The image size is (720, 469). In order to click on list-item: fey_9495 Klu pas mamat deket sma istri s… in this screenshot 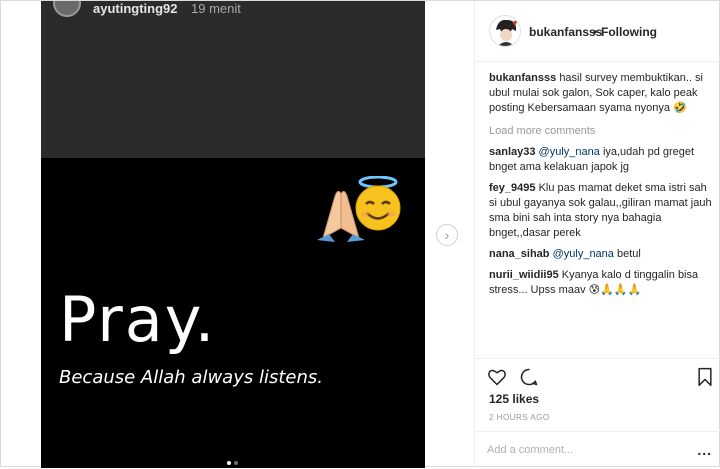, I will do `click(602, 211)`.